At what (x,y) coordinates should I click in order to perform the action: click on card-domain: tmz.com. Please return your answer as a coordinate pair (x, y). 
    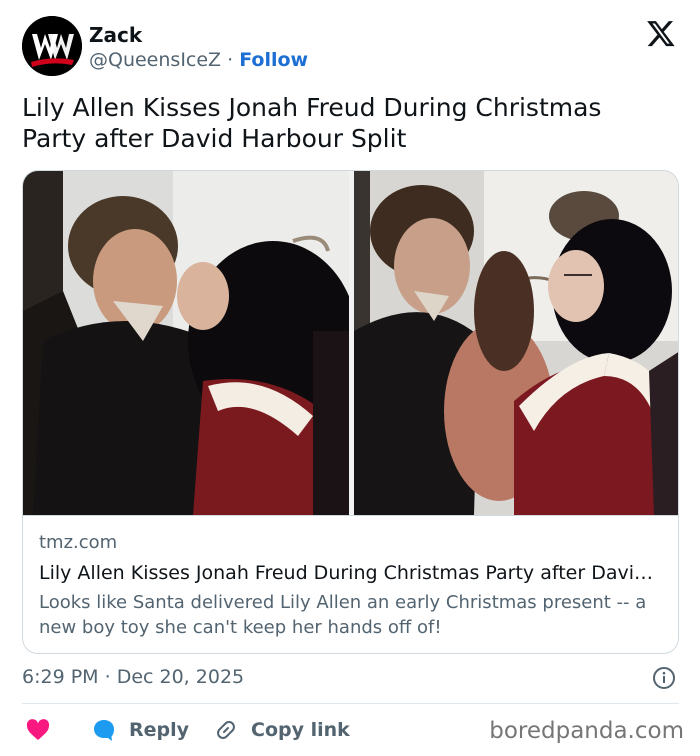
    Looking at the image, I should click on (78, 542).